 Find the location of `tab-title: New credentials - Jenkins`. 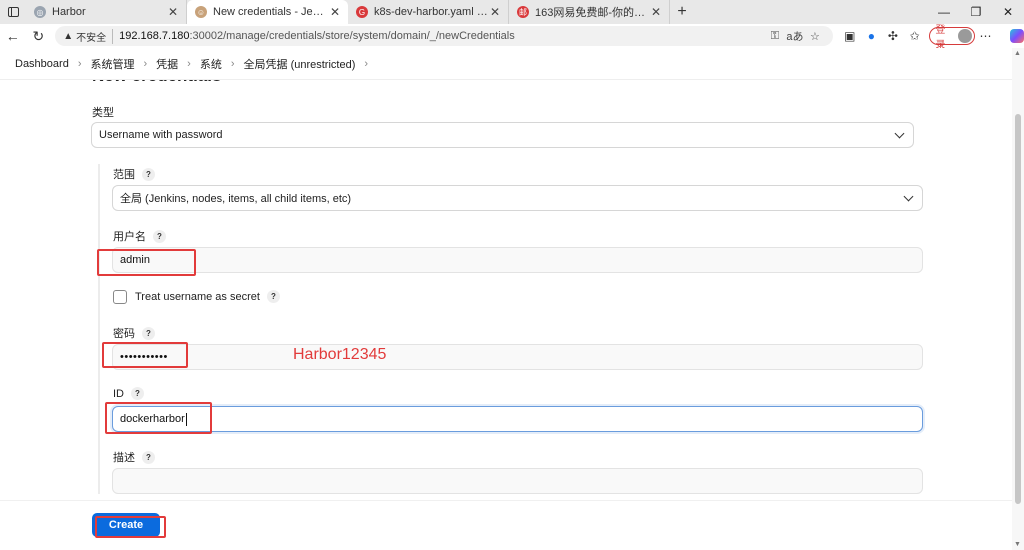

tab-title: New credentials - Jenkins is located at coordinates (270, 12).